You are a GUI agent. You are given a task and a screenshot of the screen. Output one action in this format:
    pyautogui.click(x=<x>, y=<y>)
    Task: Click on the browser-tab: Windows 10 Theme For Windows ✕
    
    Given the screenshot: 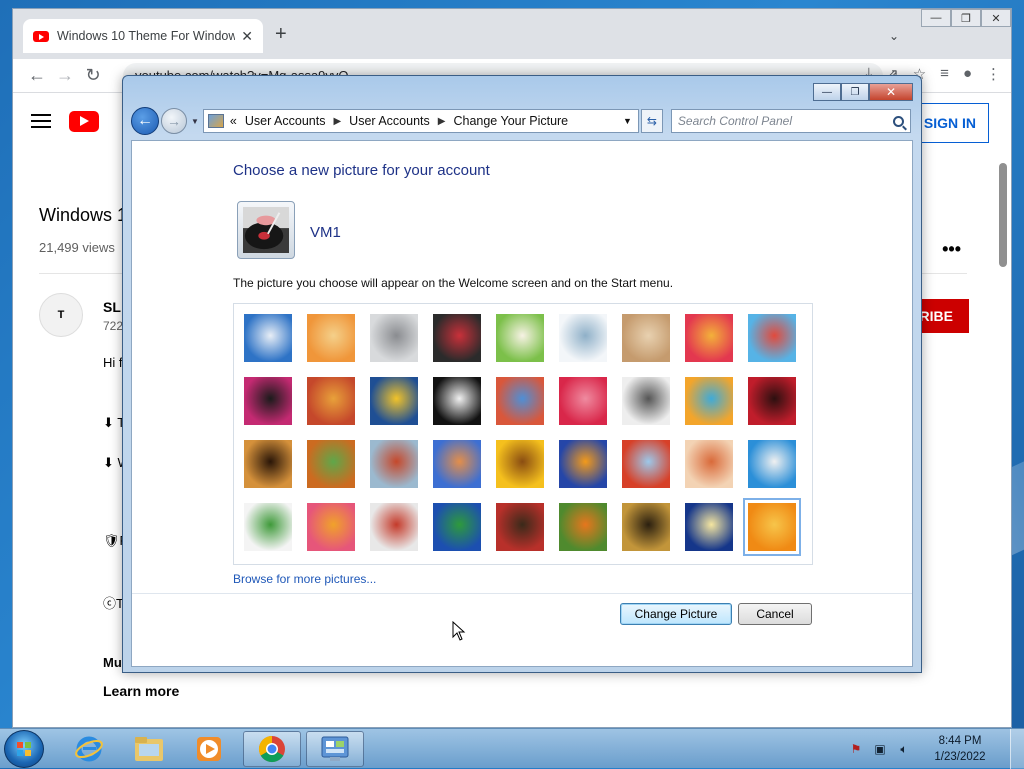 What is the action you would take?
    pyautogui.click(x=143, y=36)
    